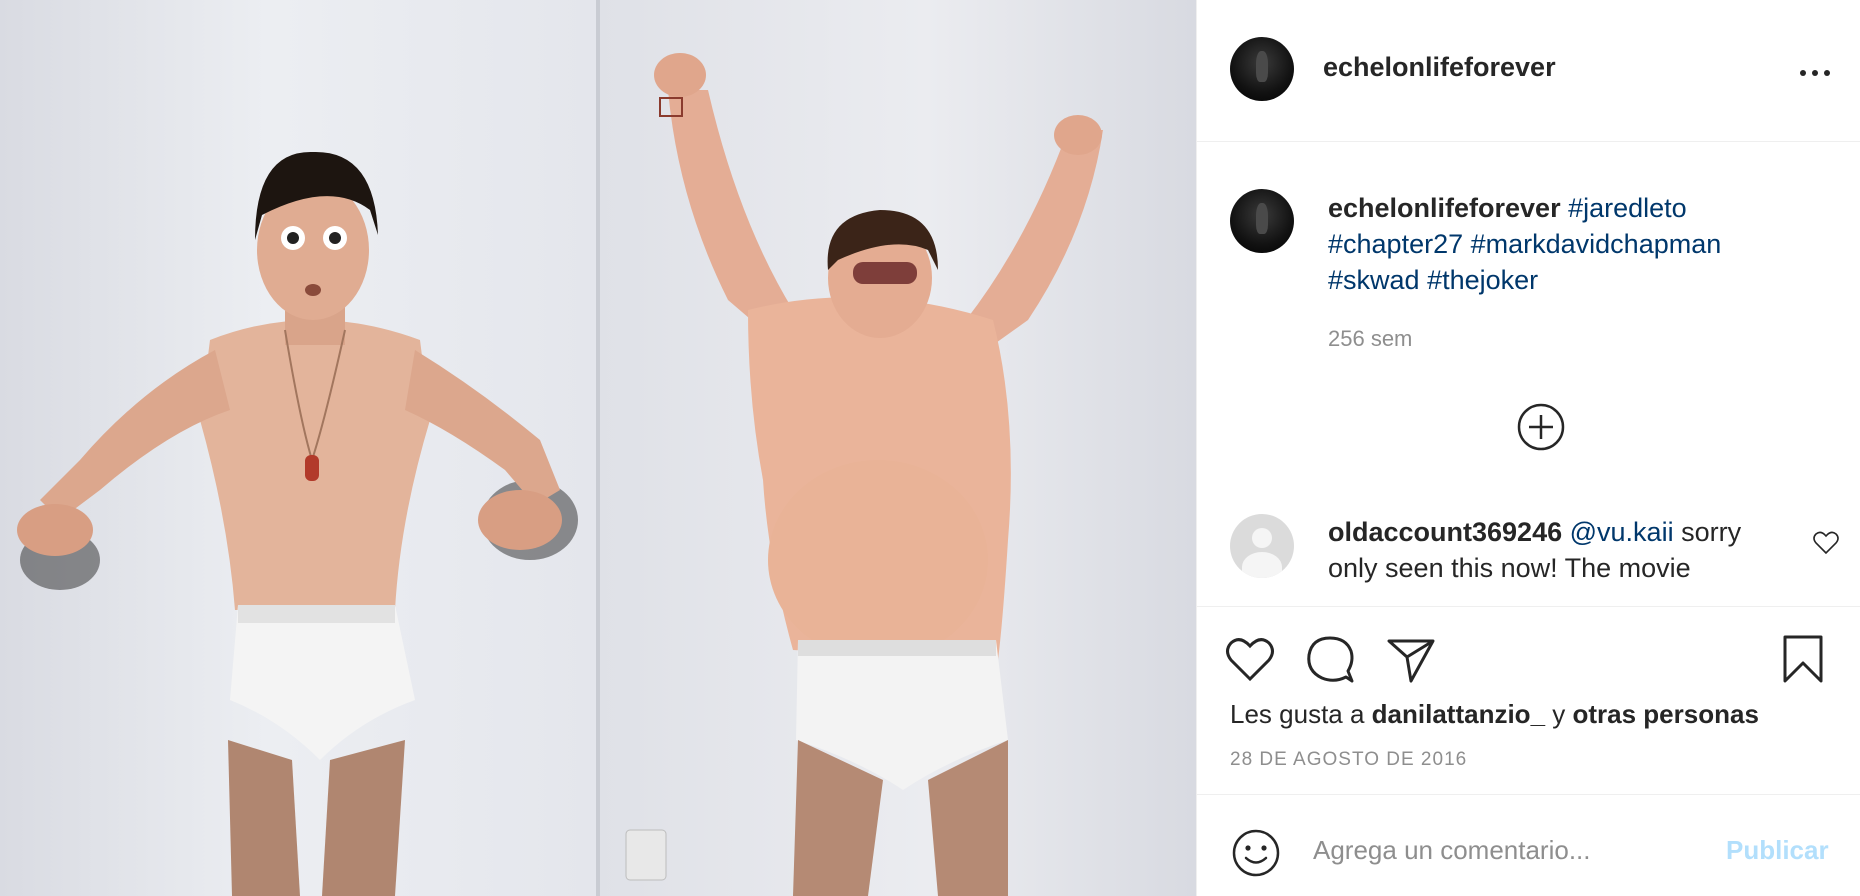  Describe the element at coordinates (1622, 532) in the screenshot. I see `mention-link: @vu.kaii` at that location.